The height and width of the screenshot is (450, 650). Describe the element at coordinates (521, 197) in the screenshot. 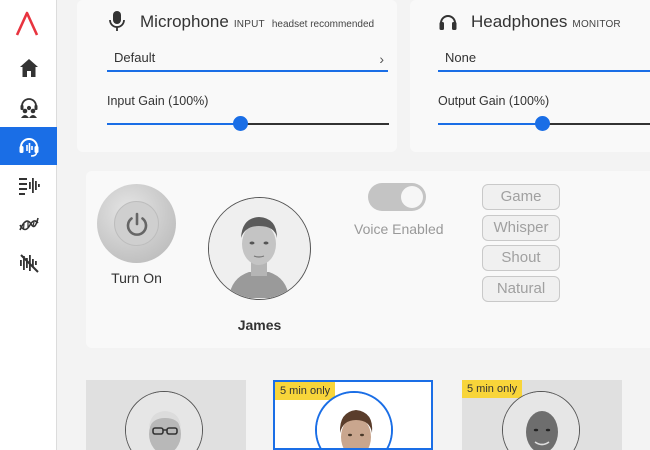

I see `mode-button-game: Game` at that location.